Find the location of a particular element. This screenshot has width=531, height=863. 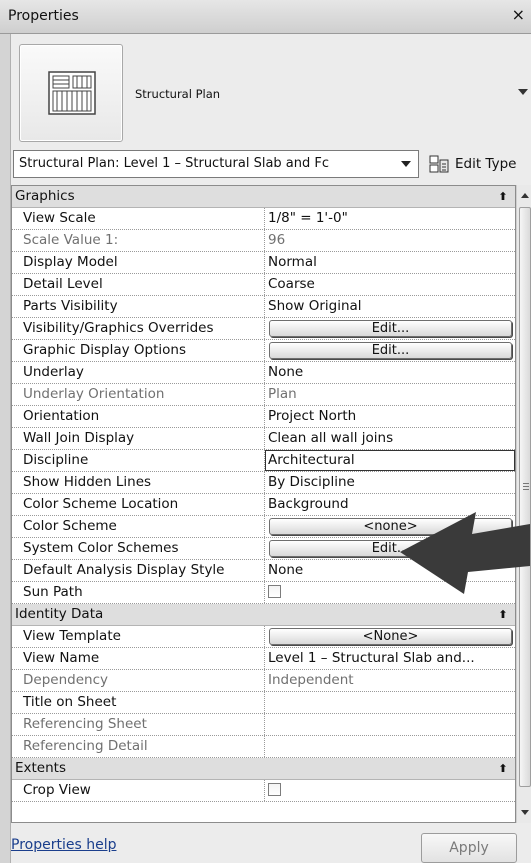

property-name: Wall Join Display is located at coordinates (138, 438).